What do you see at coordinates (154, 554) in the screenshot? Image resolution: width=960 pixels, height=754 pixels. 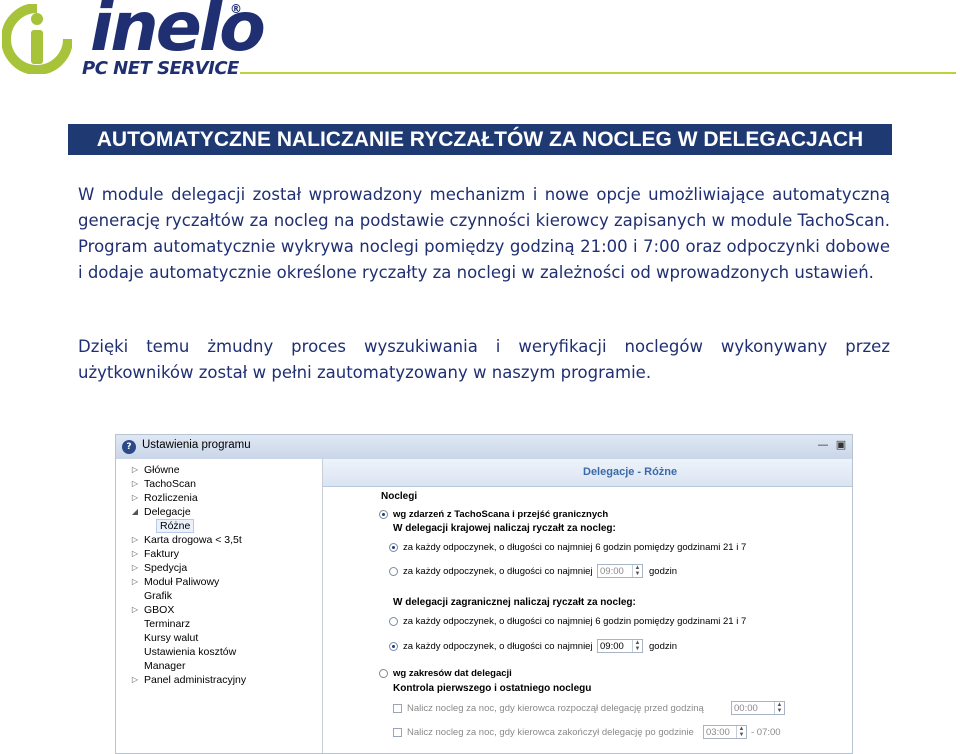 I see `tree-item-faktury: ▷ Faktury` at bounding box center [154, 554].